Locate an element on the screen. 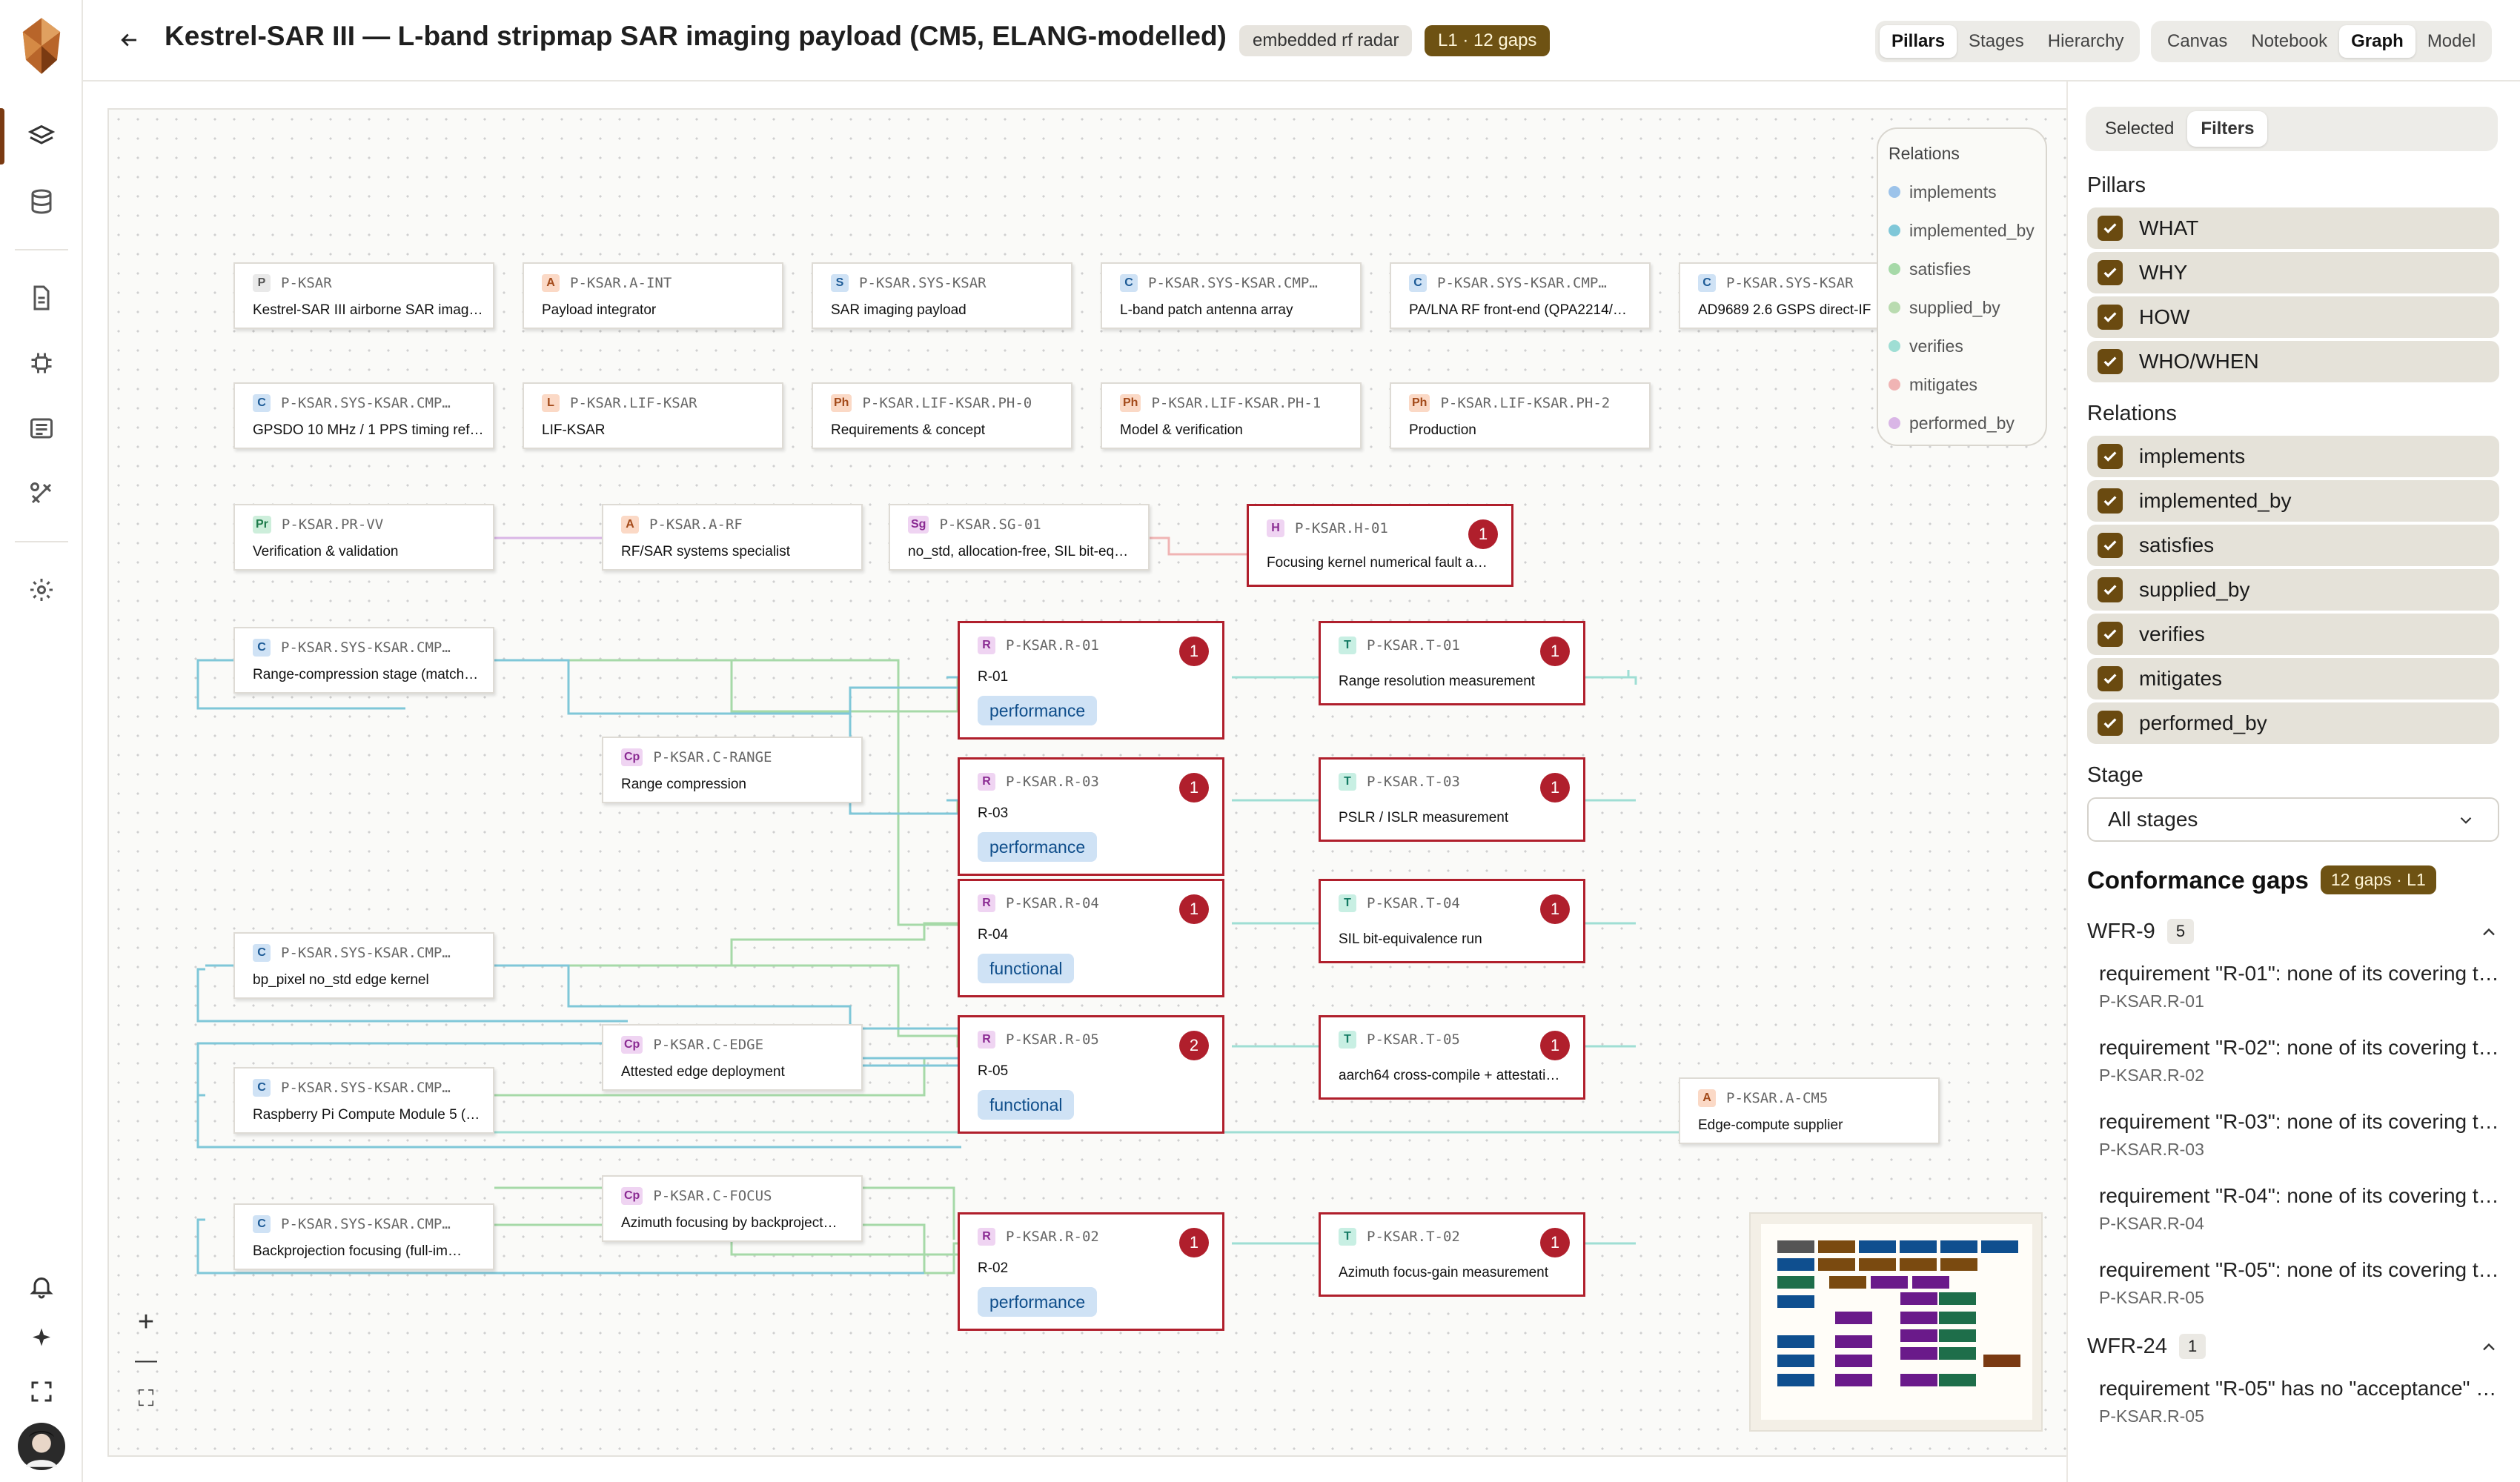  tab-stages: Stages is located at coordinates (1996, 42).